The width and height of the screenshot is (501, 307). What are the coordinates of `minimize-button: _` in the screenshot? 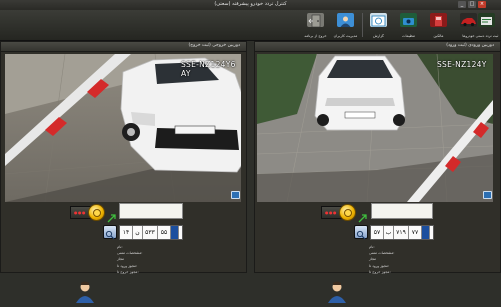 It's located at (462, 4).